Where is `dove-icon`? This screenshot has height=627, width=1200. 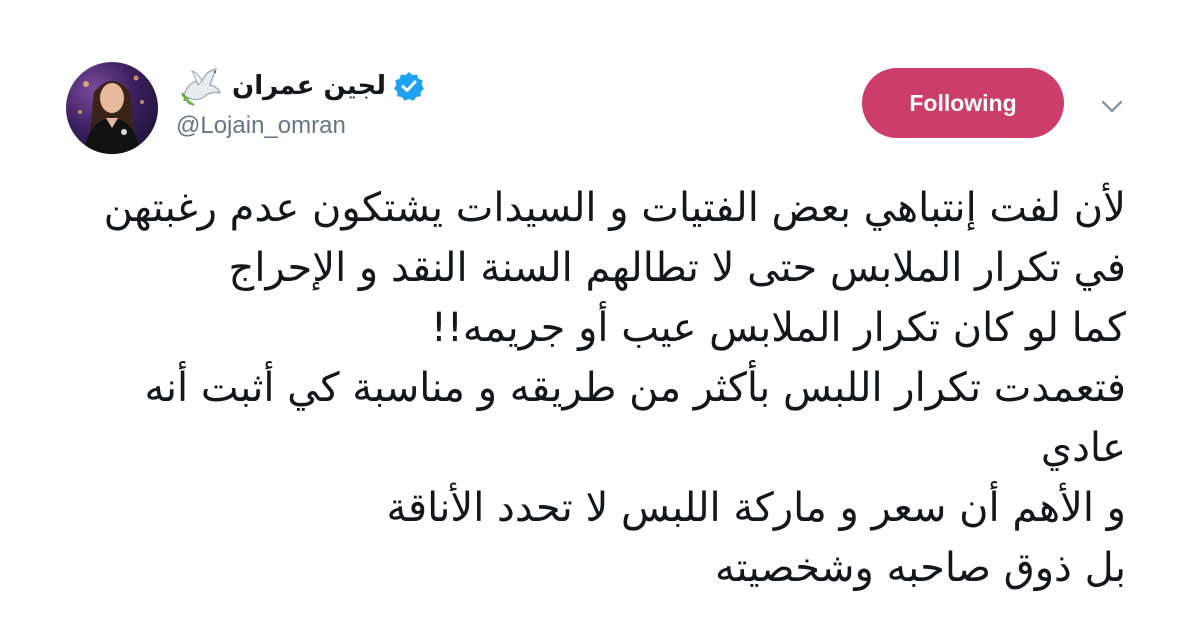
dove-icon is located at coordinates (201, 87).